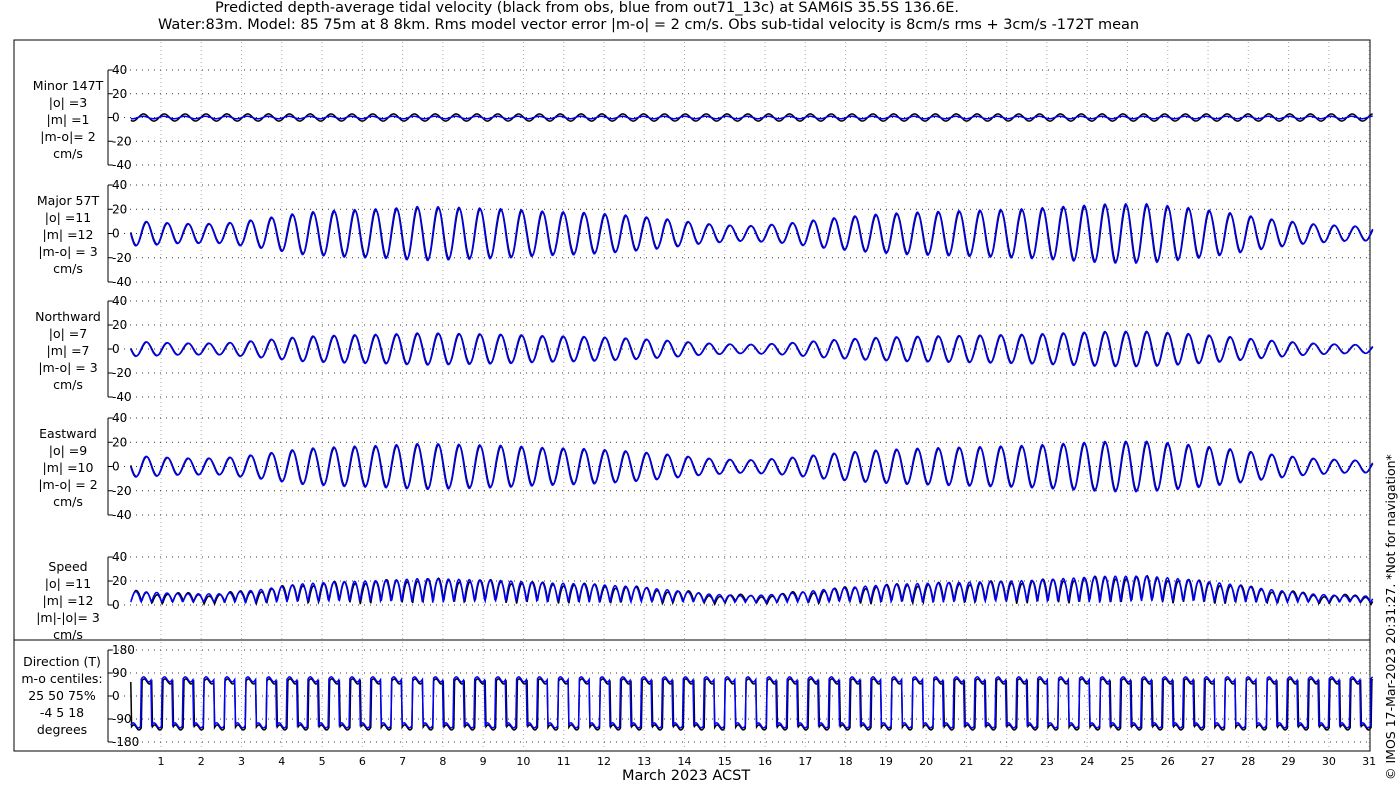 The image size is (1400, 800). What do you see at coordinates (483, 761) in the screenshot?
I see `x-tick-label: 9` at bounding box center [483, 761].